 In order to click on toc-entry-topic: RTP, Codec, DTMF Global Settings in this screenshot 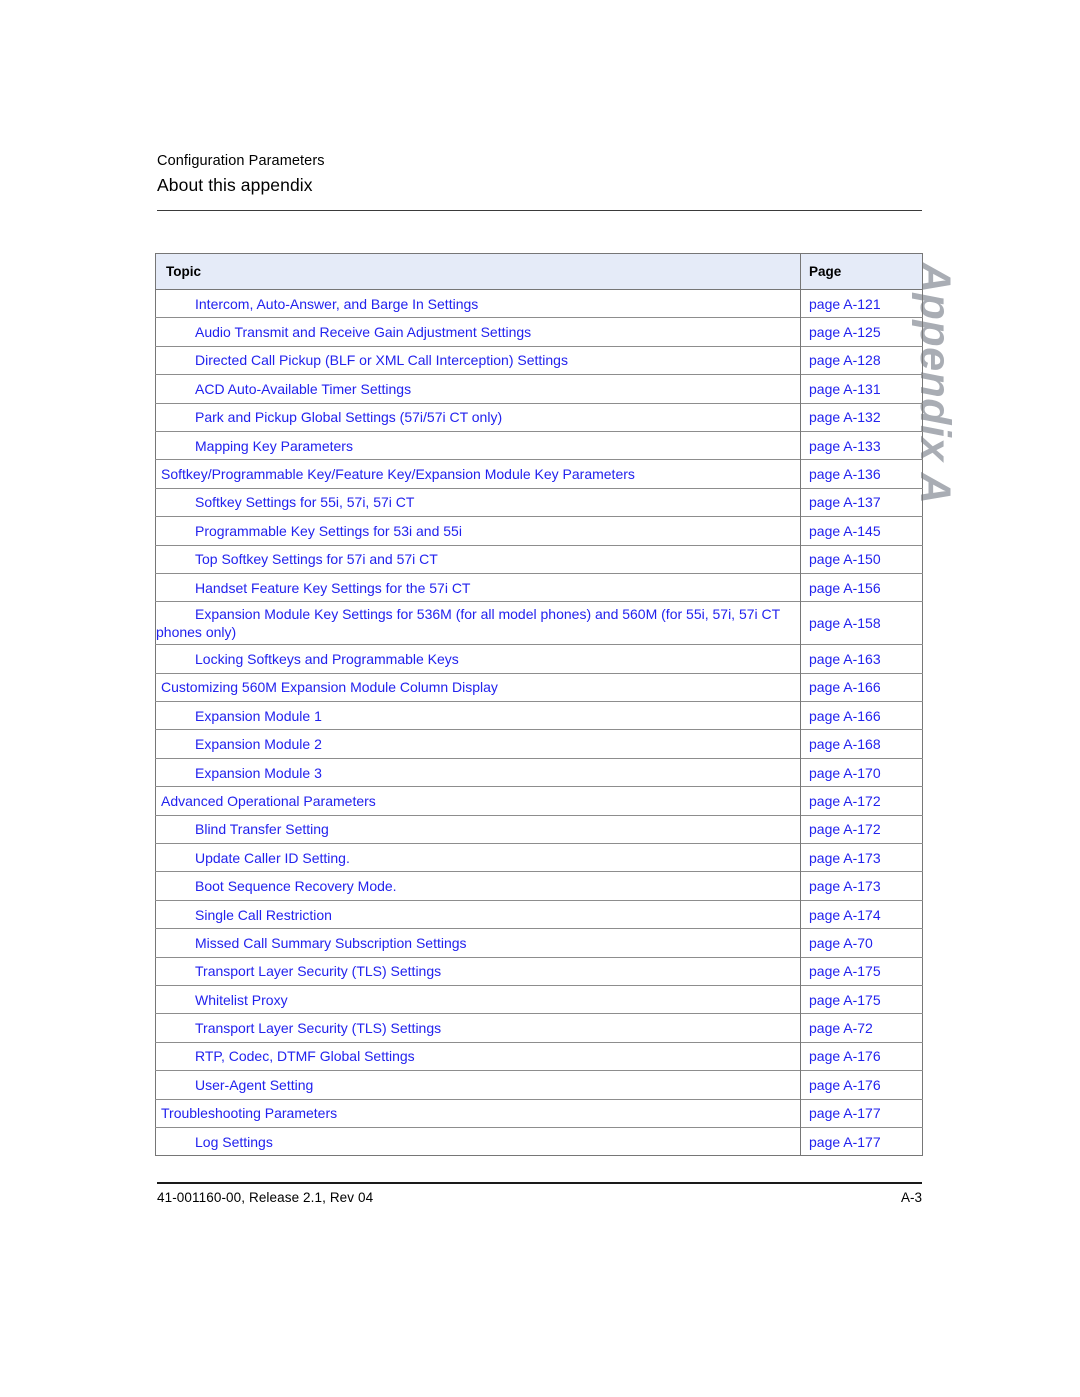, I will do `click(478, 1056)`.